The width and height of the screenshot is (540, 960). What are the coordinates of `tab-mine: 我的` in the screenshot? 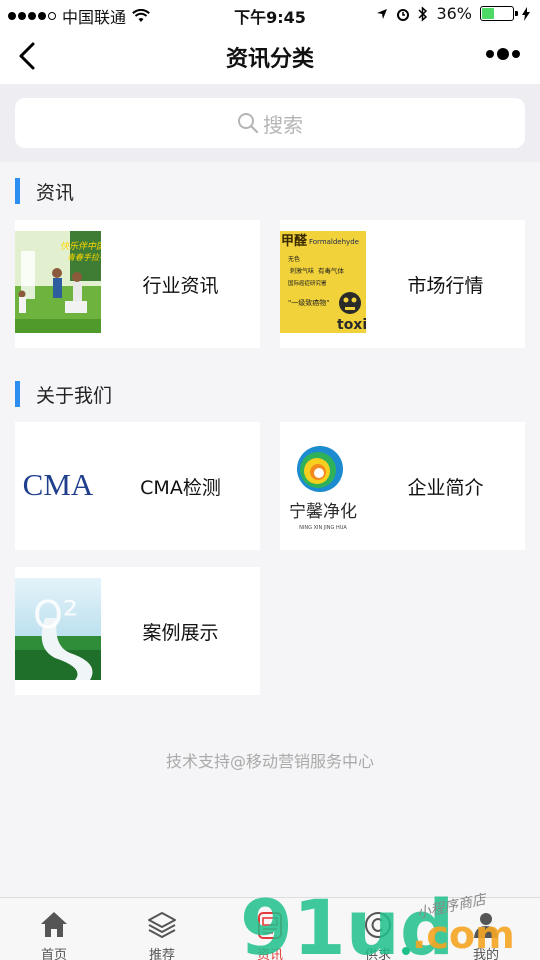 It's located at (486, 929).